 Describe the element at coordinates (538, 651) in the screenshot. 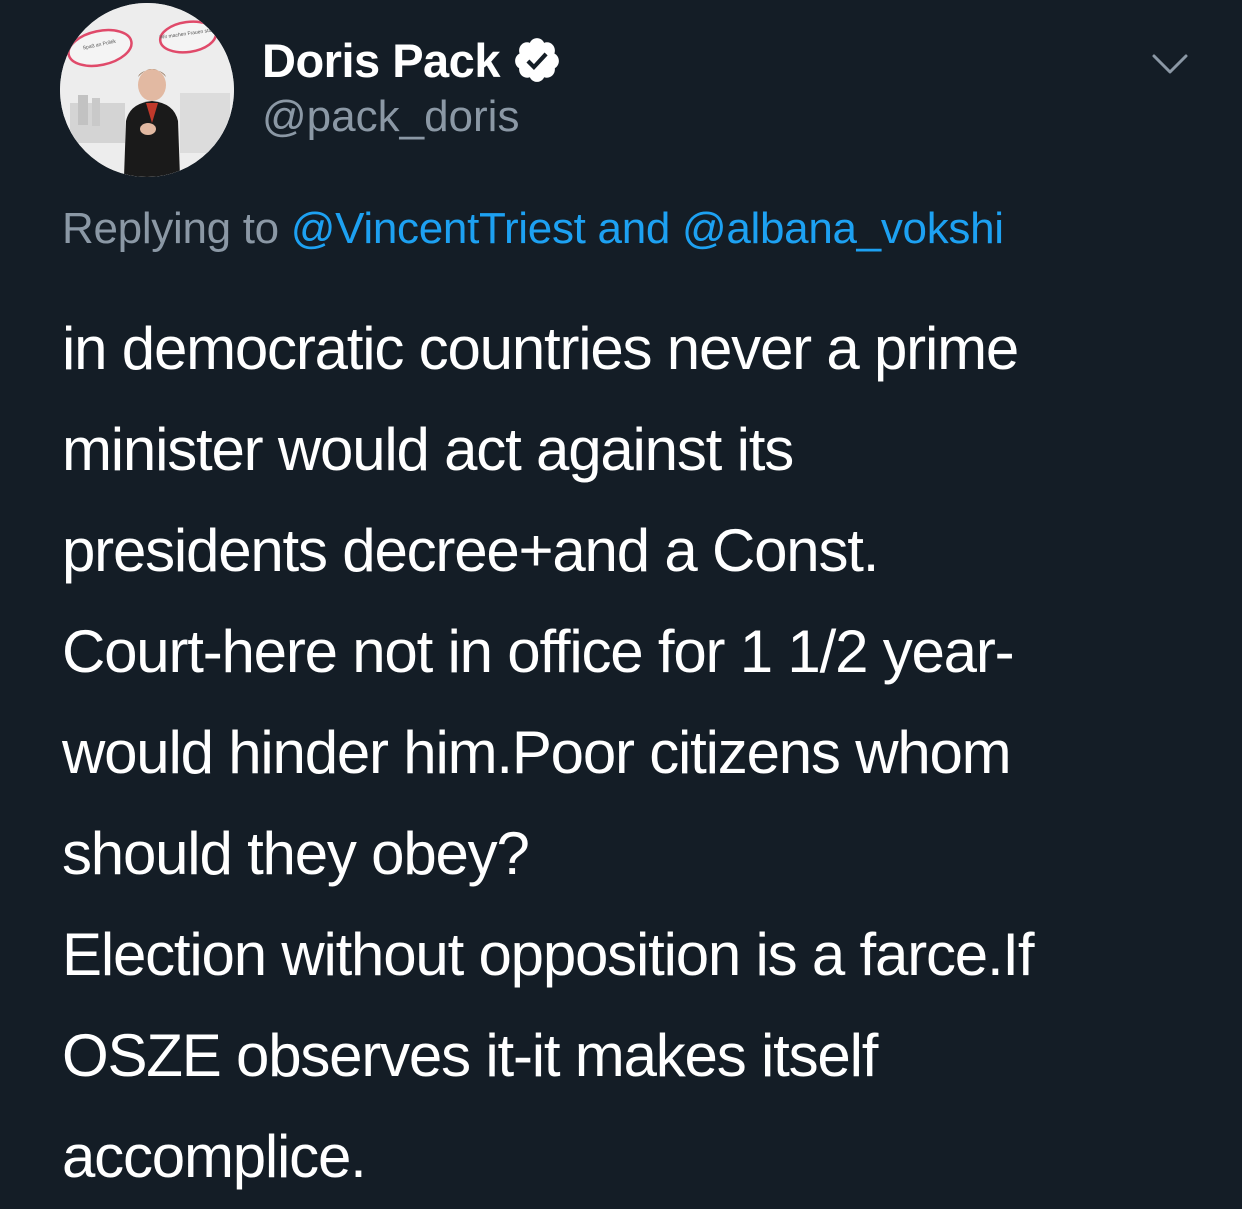

I see `tweet-text-line: Court-here not in office for 1 1/2 year-` at that location.